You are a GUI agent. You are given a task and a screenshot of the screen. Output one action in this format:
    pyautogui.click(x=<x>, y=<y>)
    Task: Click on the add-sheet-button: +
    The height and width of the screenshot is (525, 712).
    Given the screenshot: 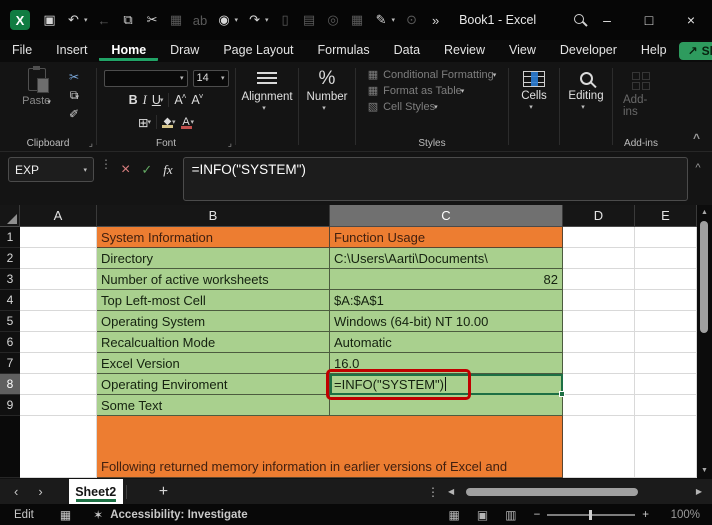 What is the action you would take?
    pyautogui.click(x=163, y=492)
    